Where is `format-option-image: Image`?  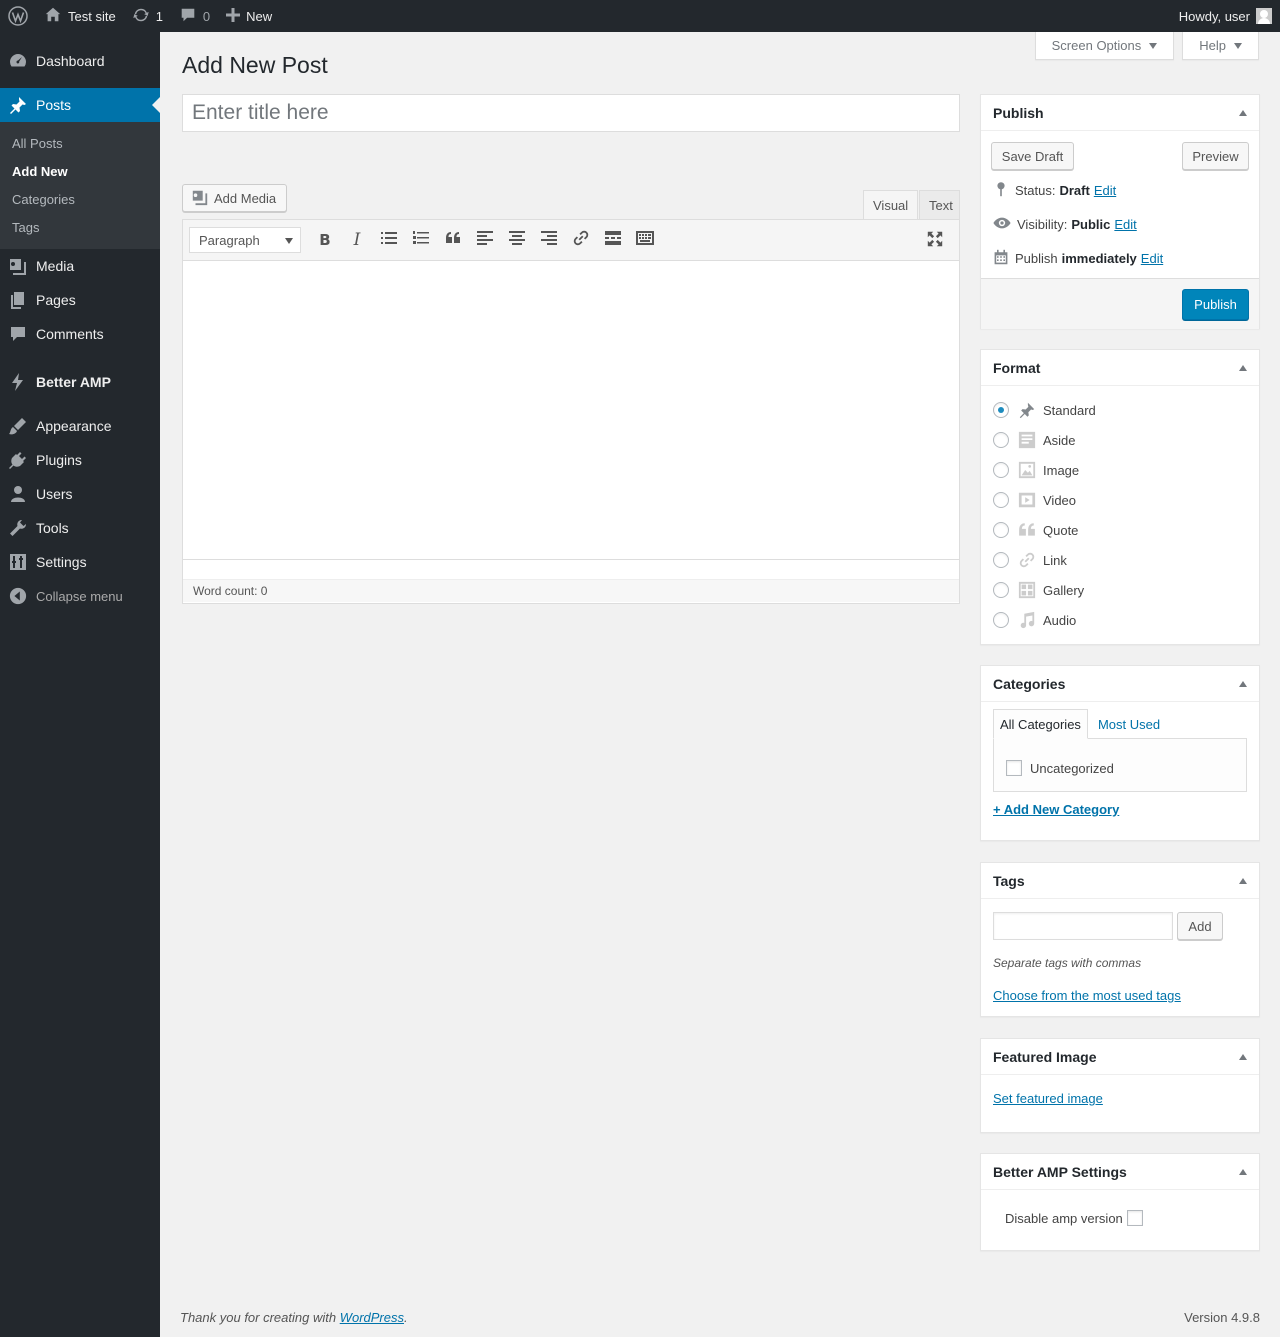 format-option-image: Image is located at coordinates (1036, 470).